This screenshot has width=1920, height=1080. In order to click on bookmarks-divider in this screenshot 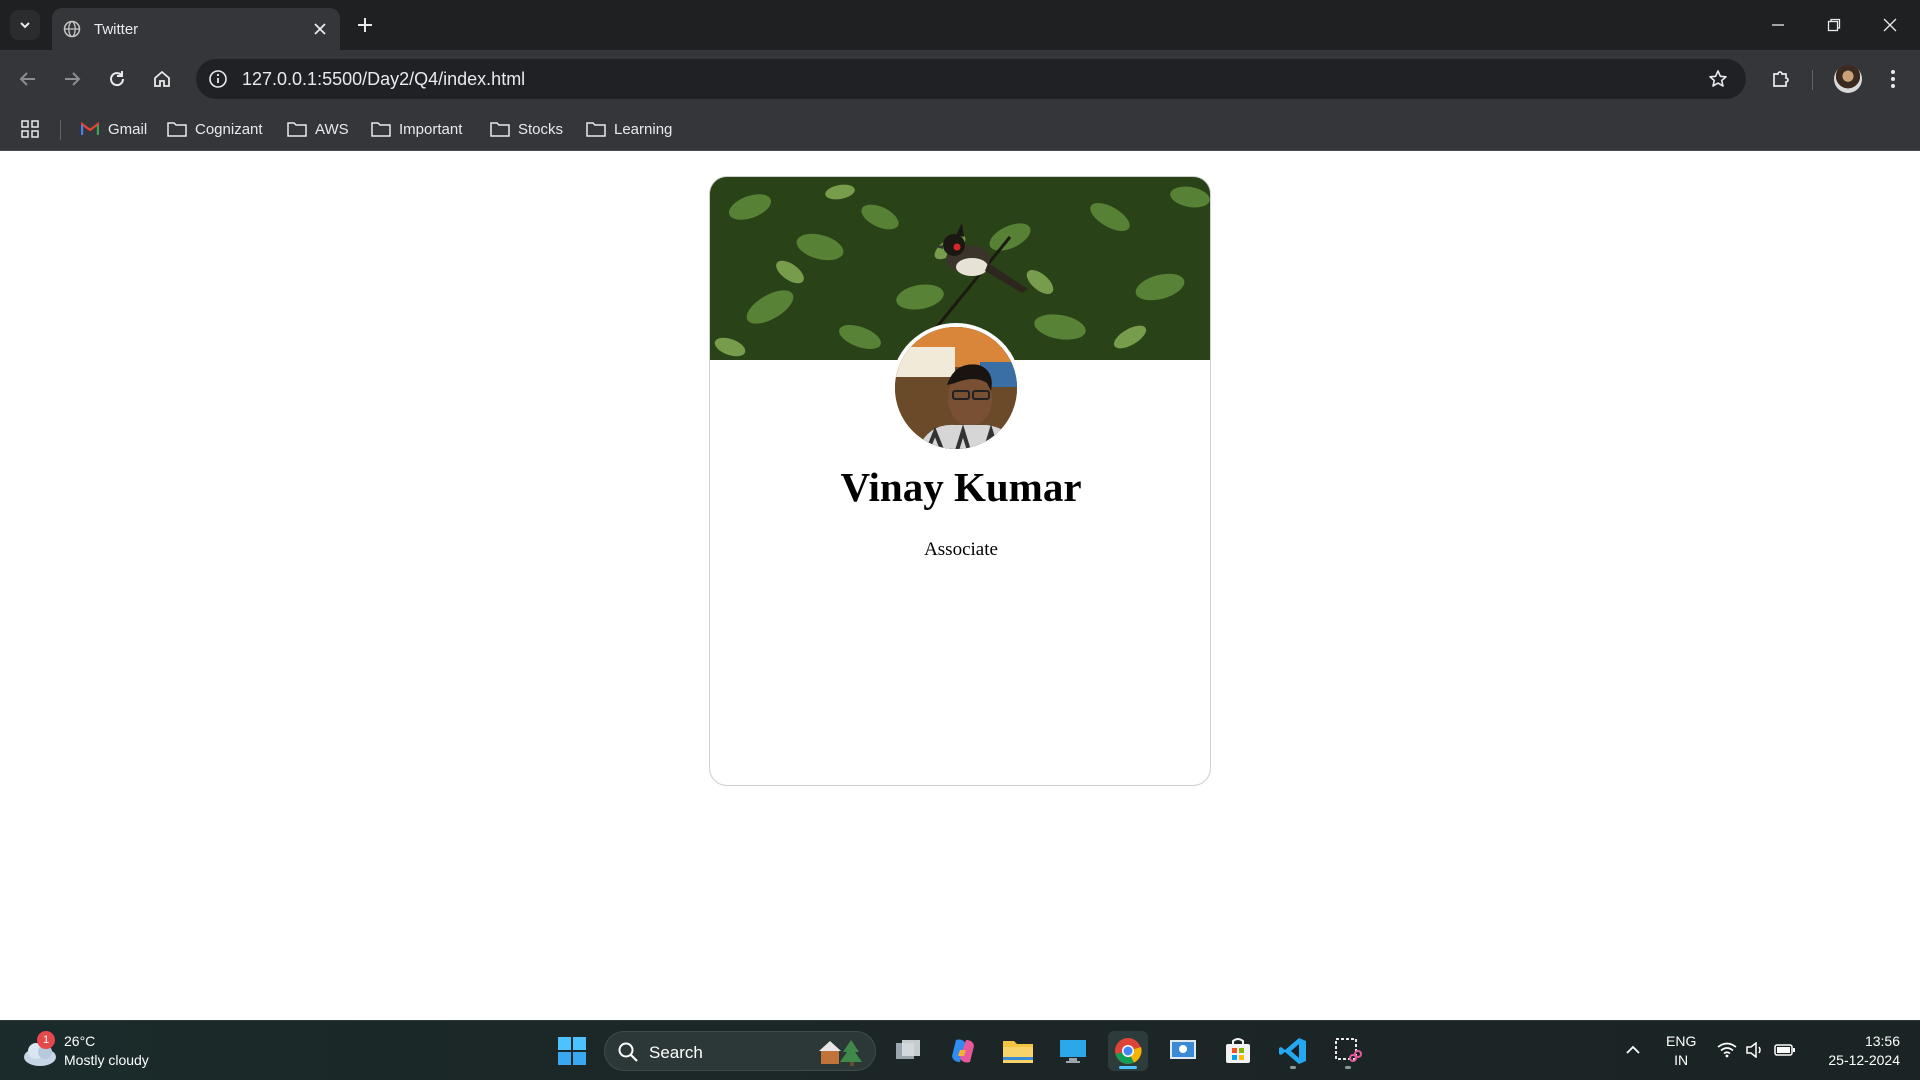, I will do `click(60, 130)`.